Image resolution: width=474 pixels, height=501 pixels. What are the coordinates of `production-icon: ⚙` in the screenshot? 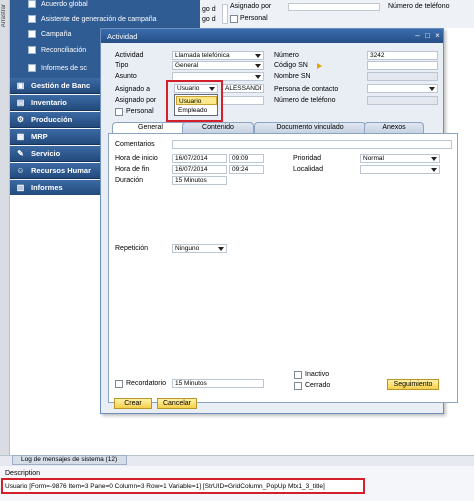 It's located at (20, 119).